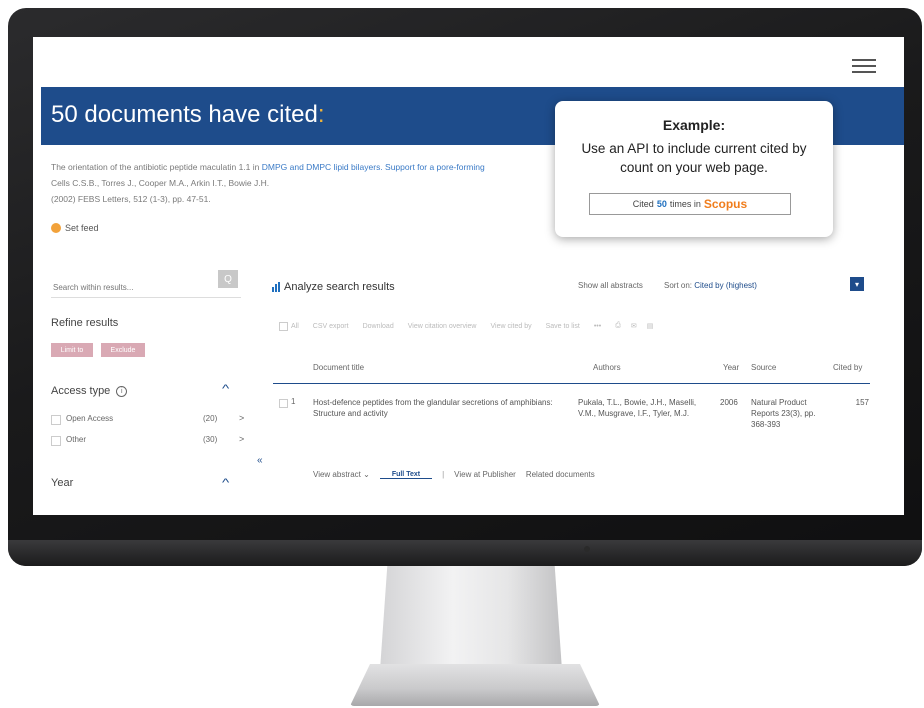 The image size is (924, 708). I want to click on monitor-logo, so click(587, 549).